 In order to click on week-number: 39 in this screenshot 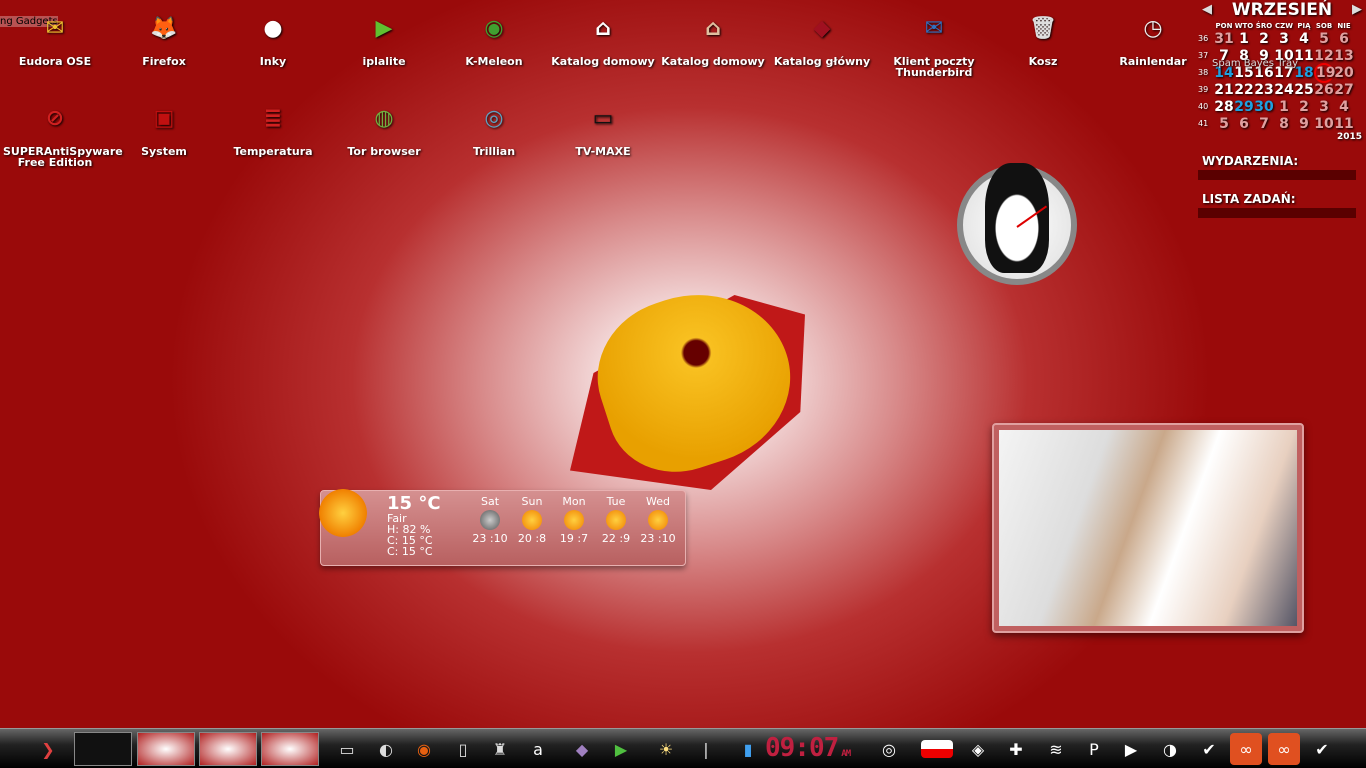, I will do `click(1203, 89)`.